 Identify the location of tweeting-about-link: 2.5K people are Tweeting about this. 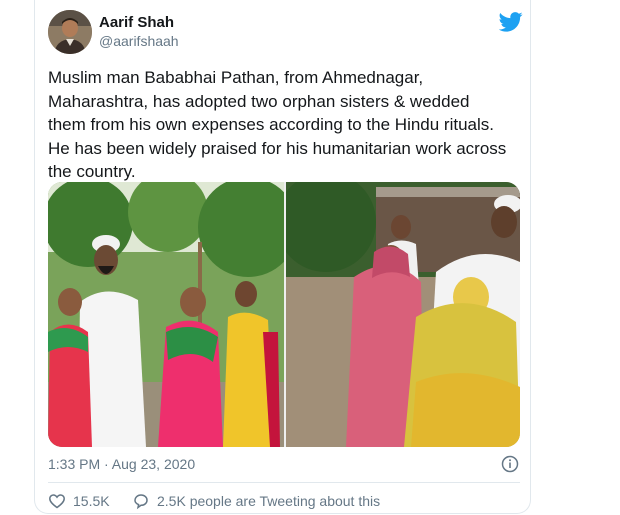
(256, 501).